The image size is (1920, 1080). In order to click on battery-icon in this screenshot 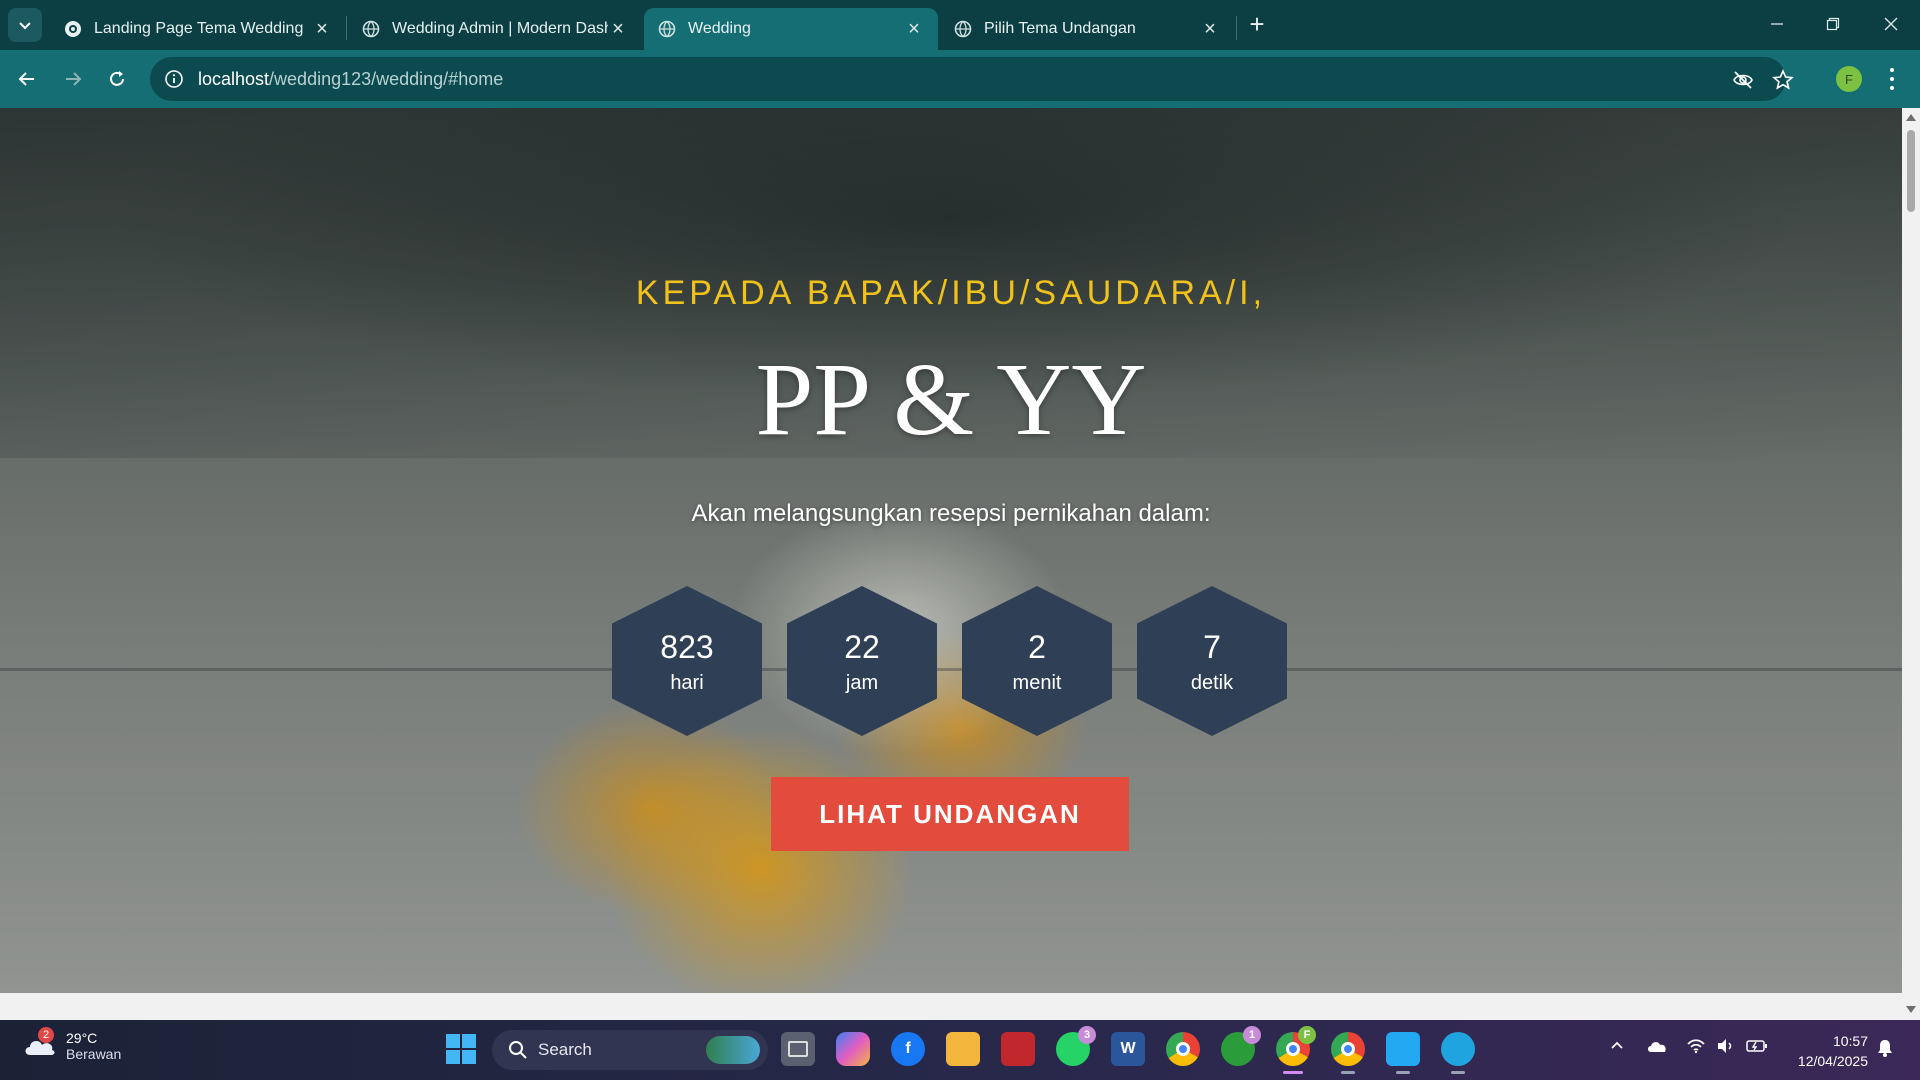, I will do `click(1757, 1047)`.